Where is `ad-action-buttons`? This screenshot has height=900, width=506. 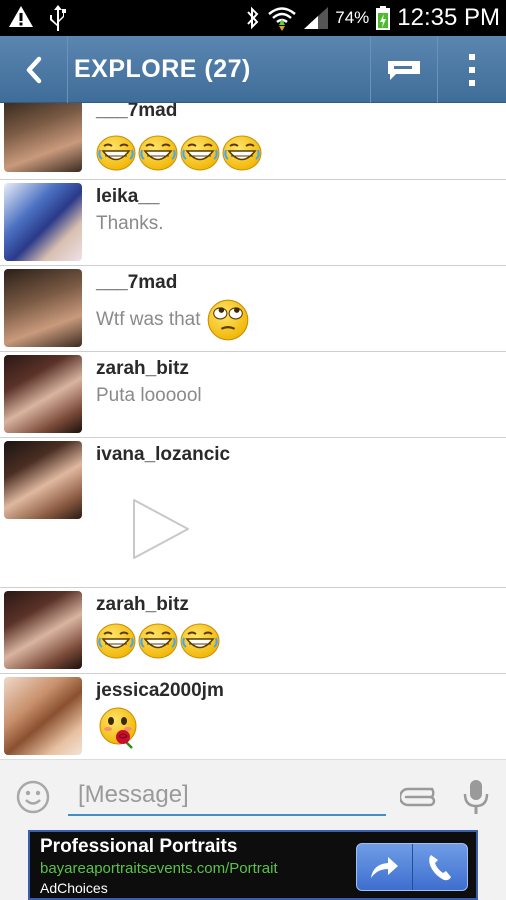
ad-action-buttons is located at coordinates (412, 867).